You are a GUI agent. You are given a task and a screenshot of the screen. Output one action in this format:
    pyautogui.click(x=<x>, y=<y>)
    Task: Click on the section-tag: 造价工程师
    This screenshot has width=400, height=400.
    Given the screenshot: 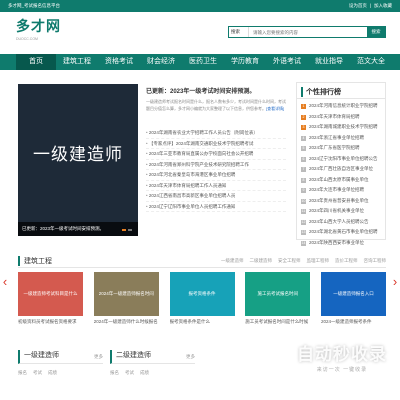 What is the action you would take?
    pyautogui.click(x=346, y=261)
    